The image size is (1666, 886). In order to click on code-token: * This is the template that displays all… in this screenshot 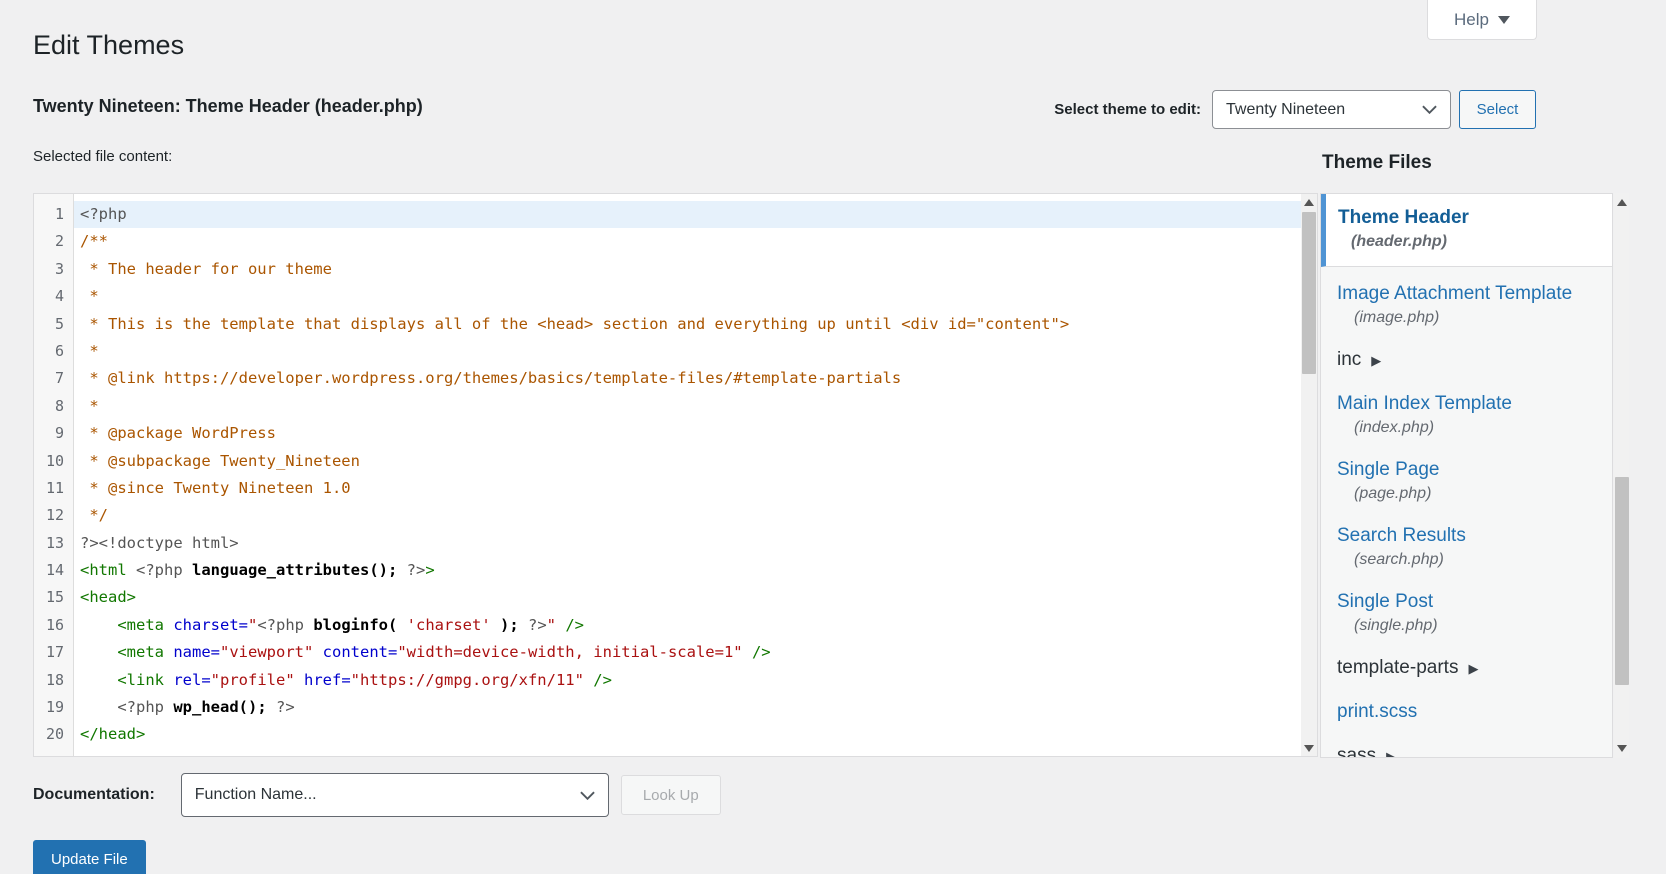, I will do `click(575, 323)`.